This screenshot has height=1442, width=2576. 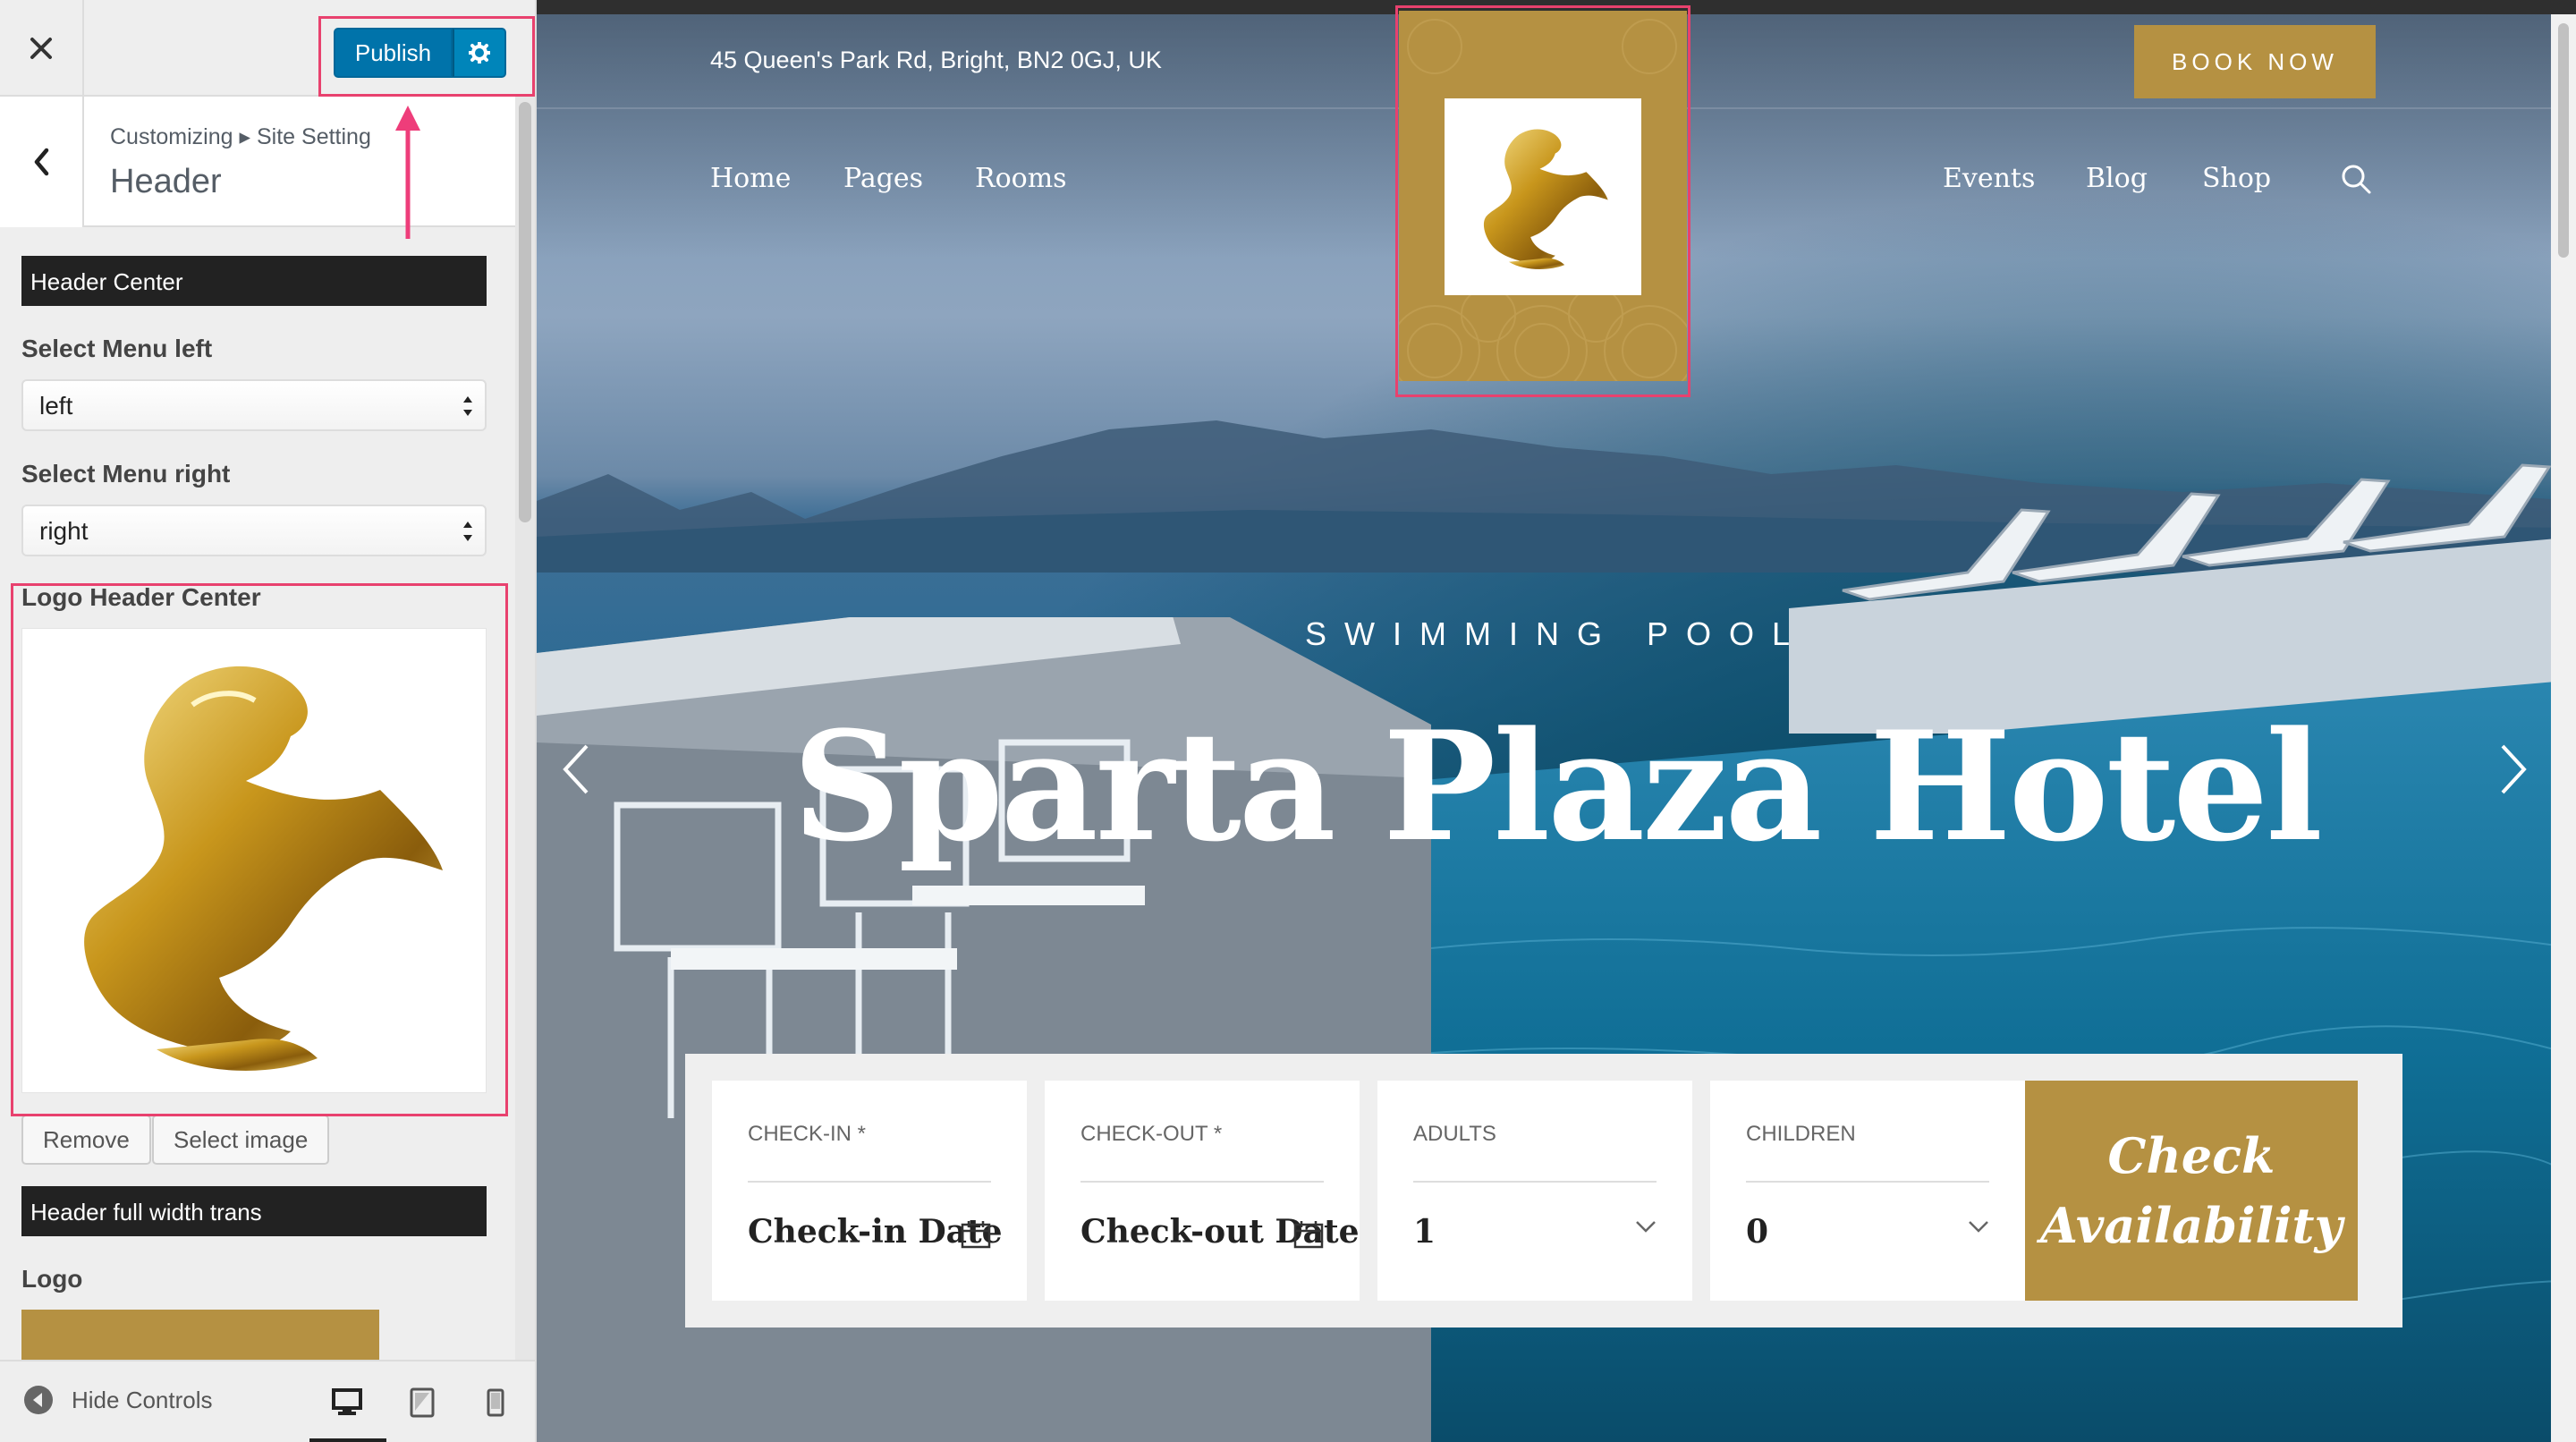 What do you see at coordinates (267, 1401) in the screenshot?
I see `customizer-footer: Hide Controls` at bounding box center [267, 1401].